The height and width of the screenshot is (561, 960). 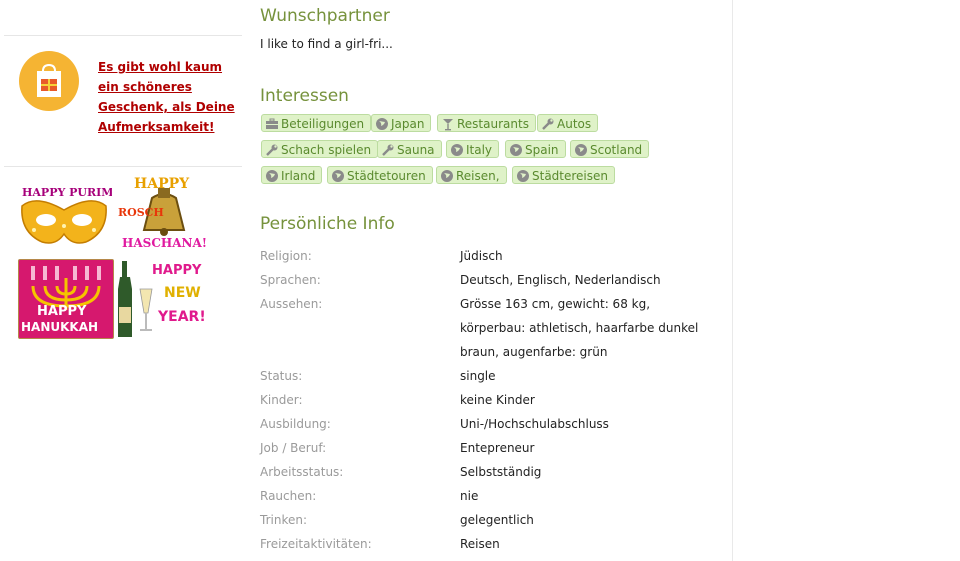 I want to click on greeting-text: ROSCH, so click(x=141, y=212).